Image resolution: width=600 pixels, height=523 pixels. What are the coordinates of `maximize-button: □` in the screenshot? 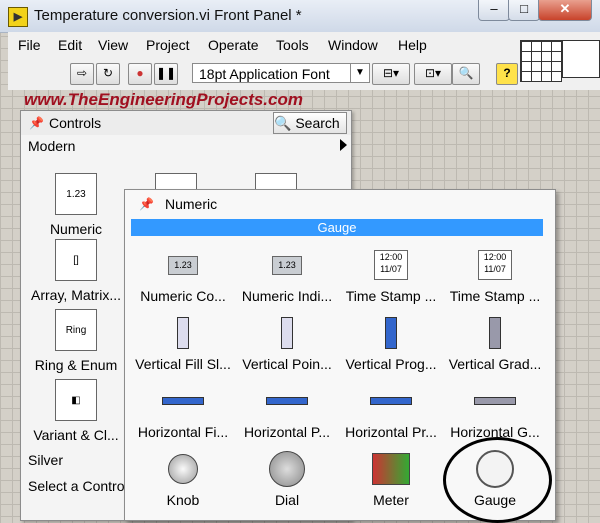 It's located at (524, 10).